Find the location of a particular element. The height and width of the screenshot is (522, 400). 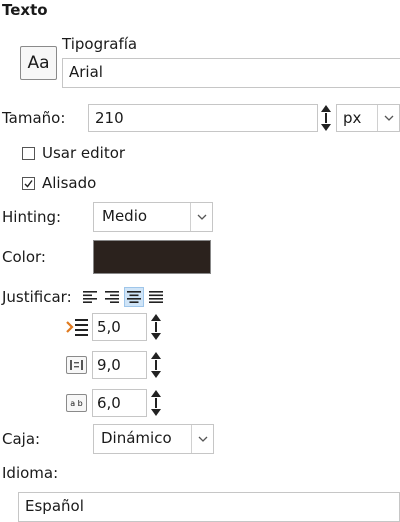

font-preview-label: Aa is located at coordinates (38, 63).